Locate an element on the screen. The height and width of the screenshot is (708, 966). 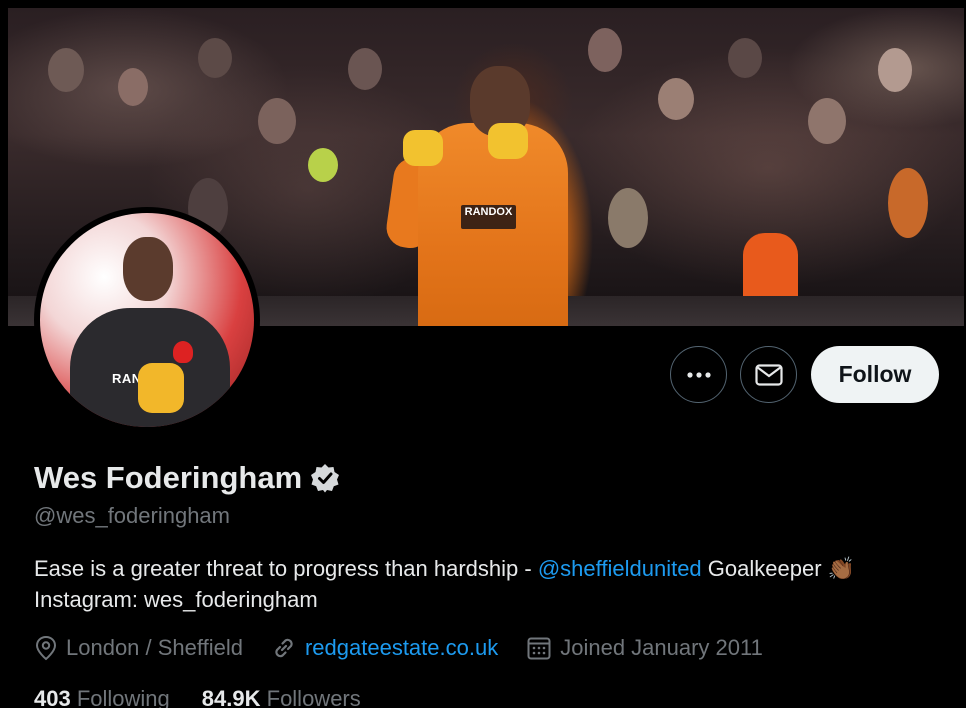
location-pin-icon is located at coordinates (46, 648).